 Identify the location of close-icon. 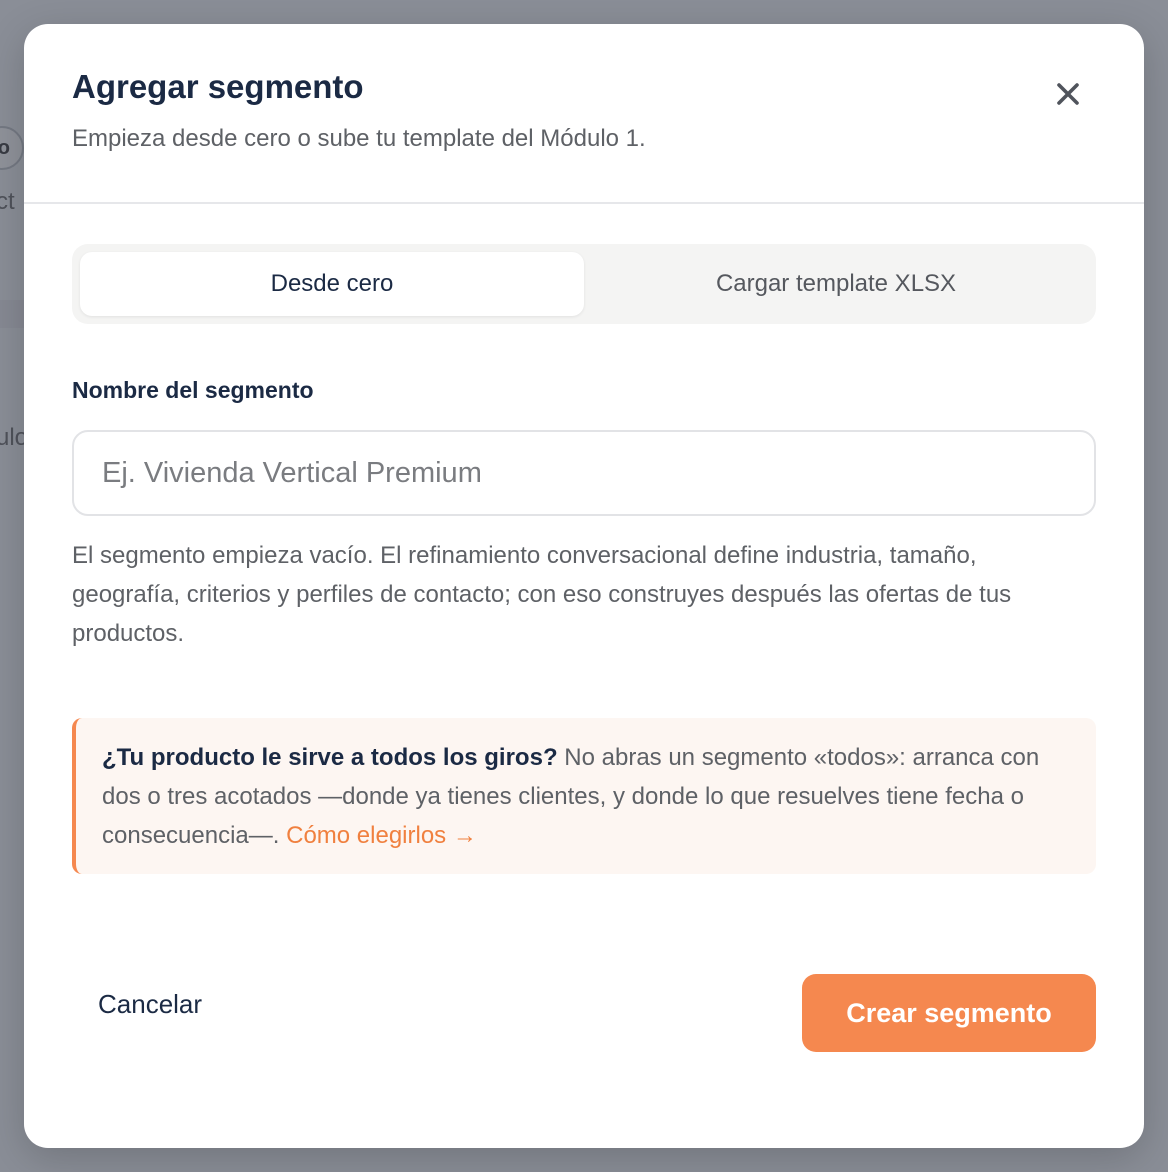
(1068, 94).